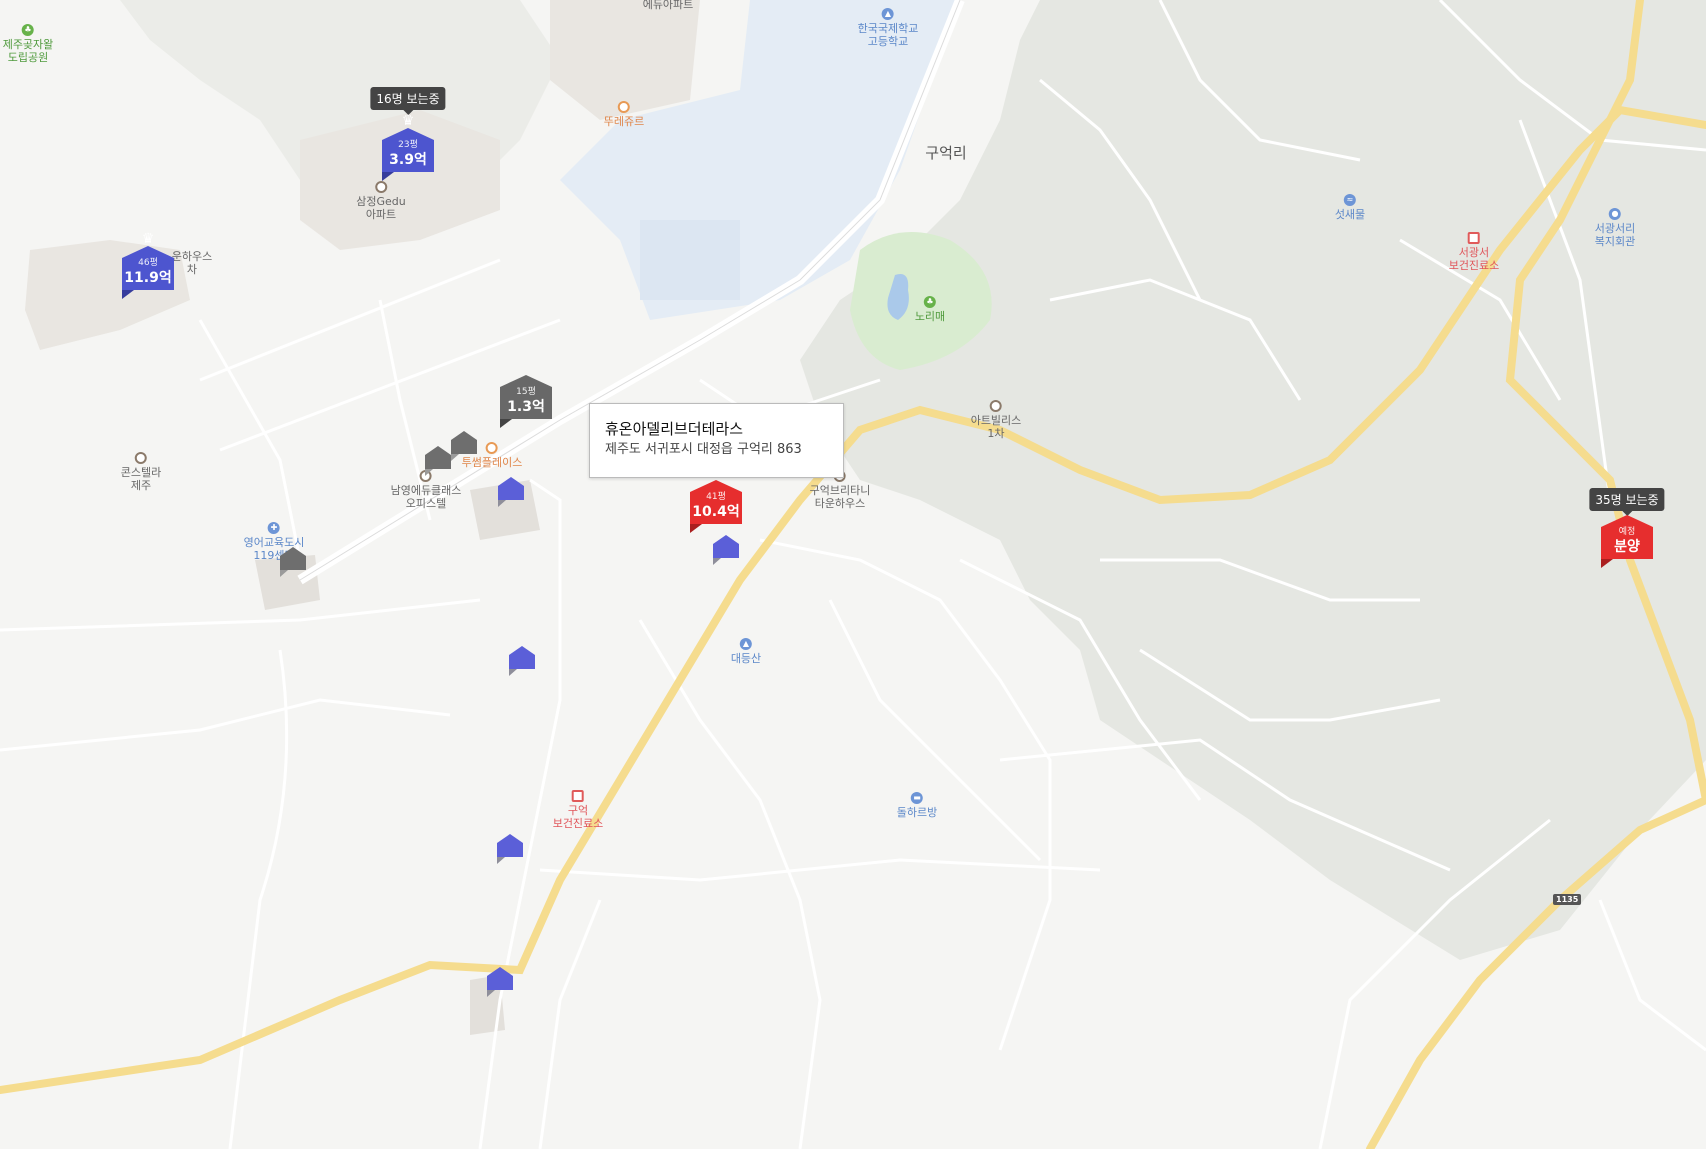 This screenshot has width=1706, height=1149. Describe the element at coordinates (887, 14) in the screenshot. I see `school-icon: ▲` at that location.